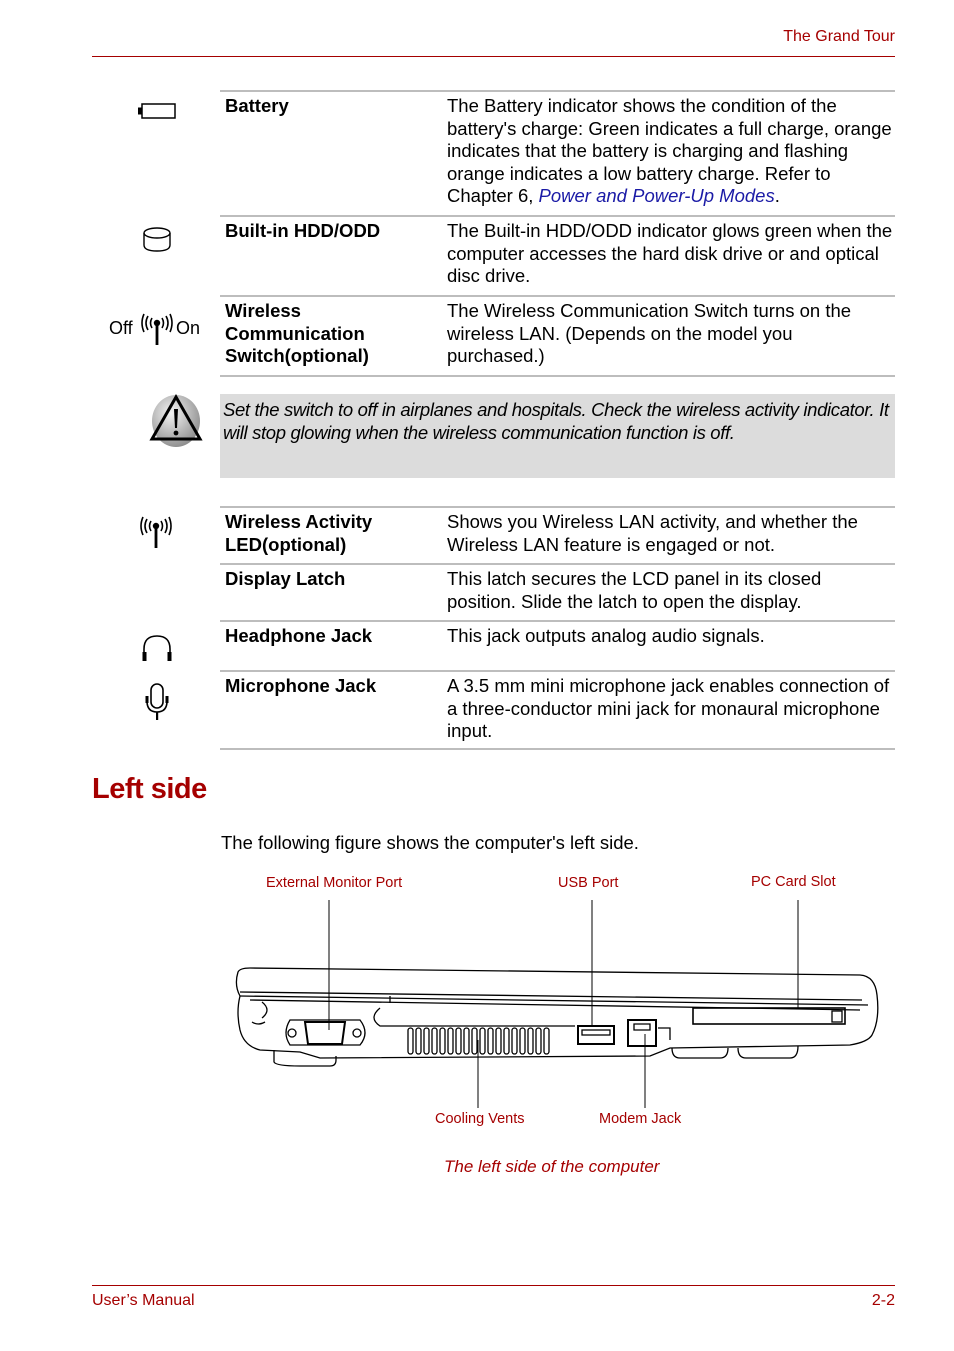  What do you see at coordinates (552, 1166) in the screenshot?
I see `figure-caption: The left side of the computer` at bounding box center [552, 1166].